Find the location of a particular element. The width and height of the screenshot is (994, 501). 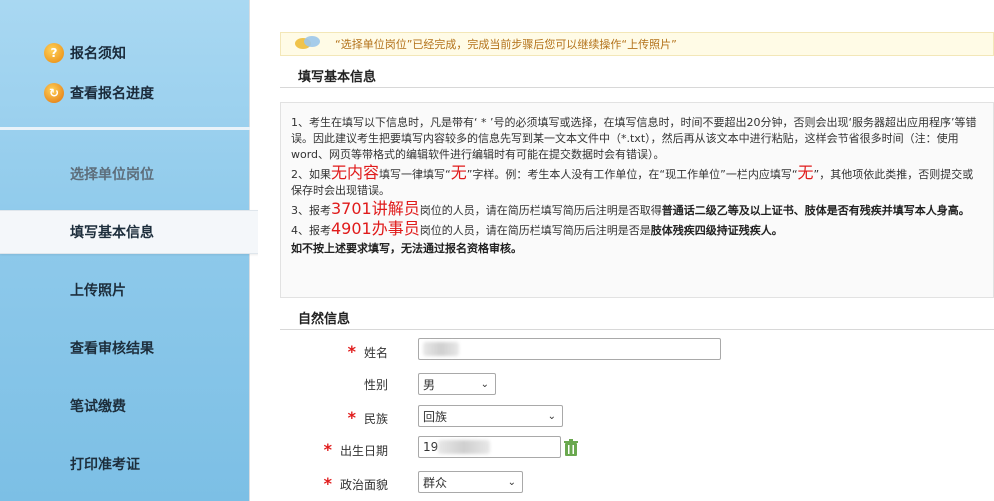

sidebar-link-progress: ↻ 查看报名进度 is located at coordinates (99, 93).